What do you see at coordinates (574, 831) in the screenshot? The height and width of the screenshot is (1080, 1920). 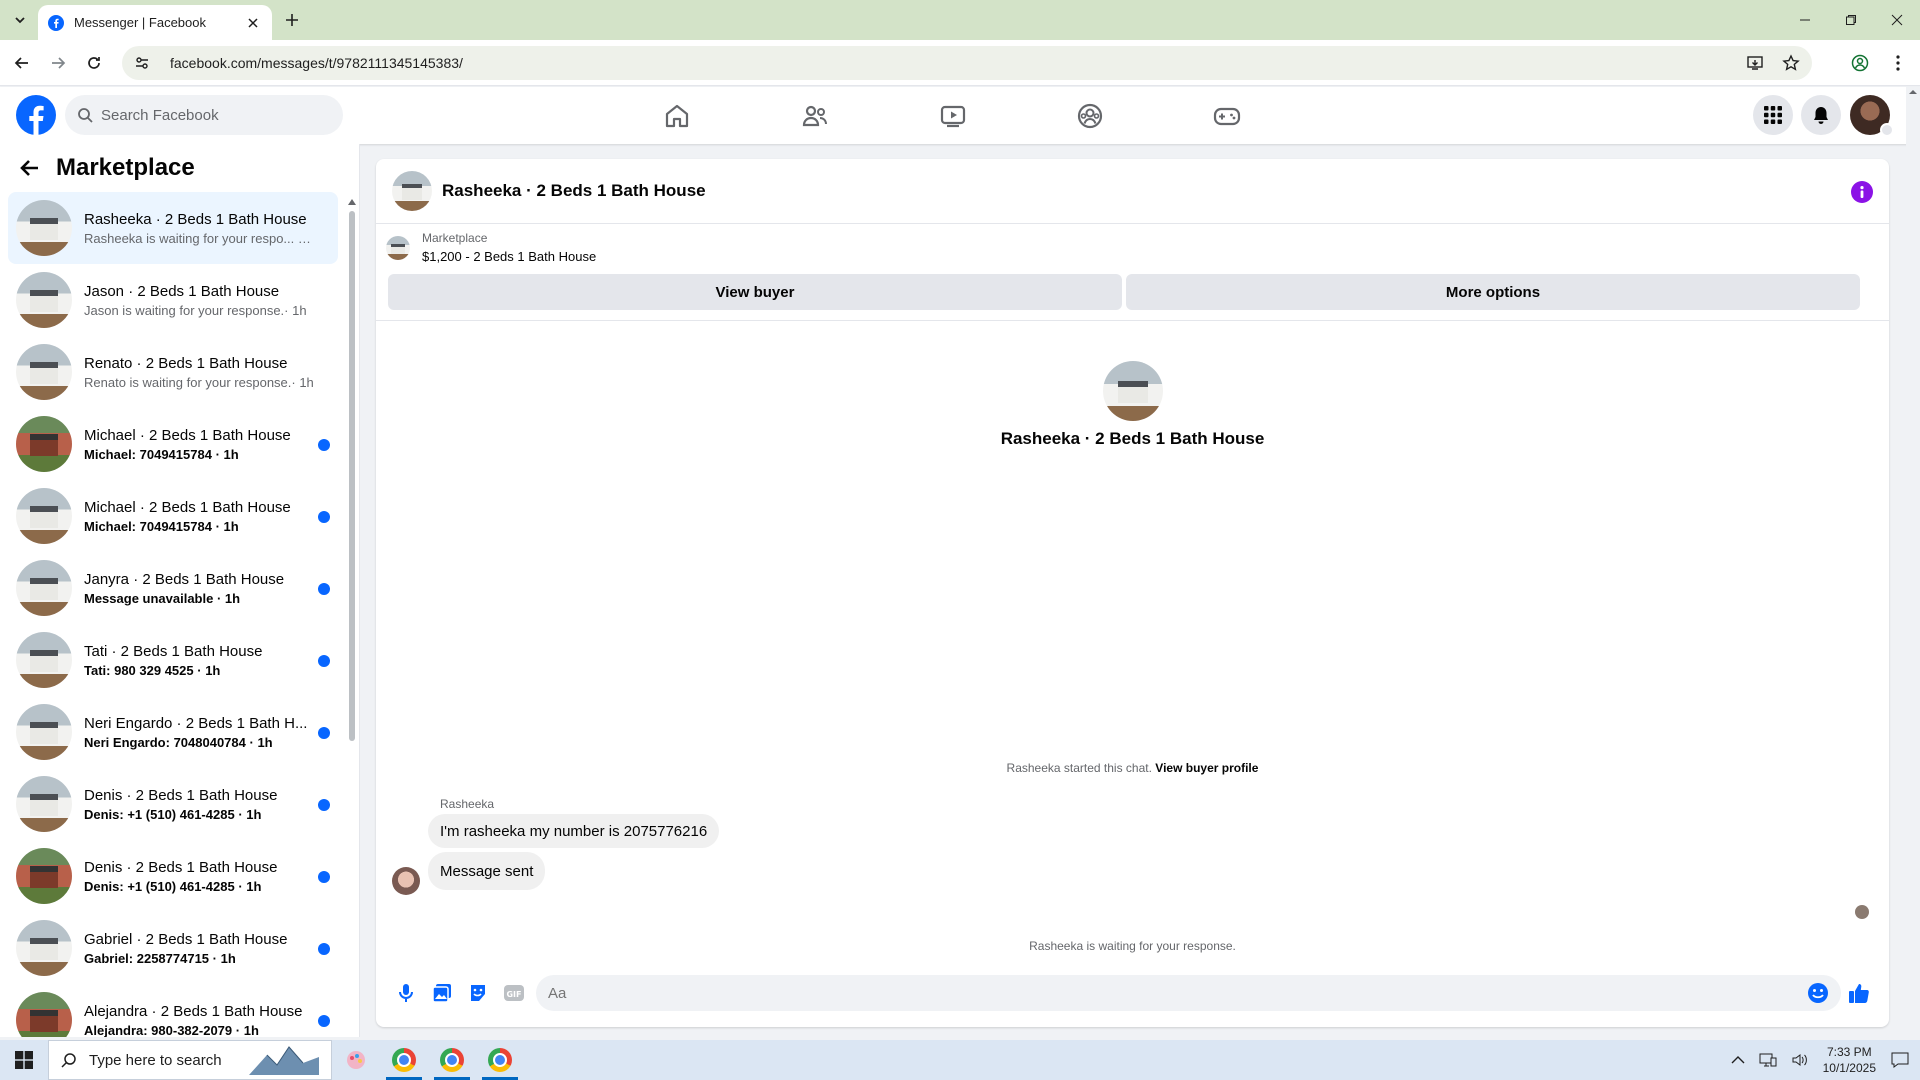 I see `message-bubble: I'm rasheeka my number is 2075776216` at bounding box center [574, 831].